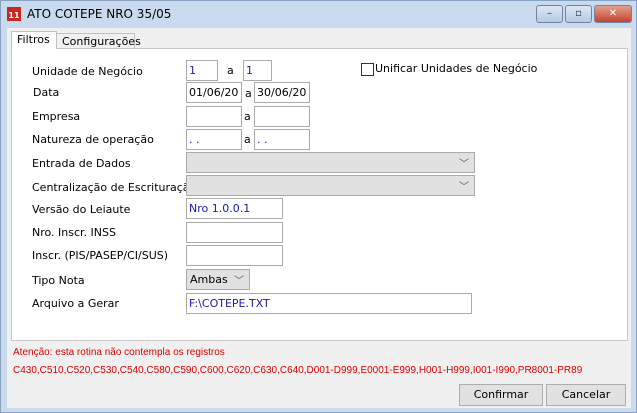 This screenshot has height=413, width=637. What do you see at coordinates (214, 116) in the screenshot?
I see `empresa-from-input` at bounding box center [214, 116].